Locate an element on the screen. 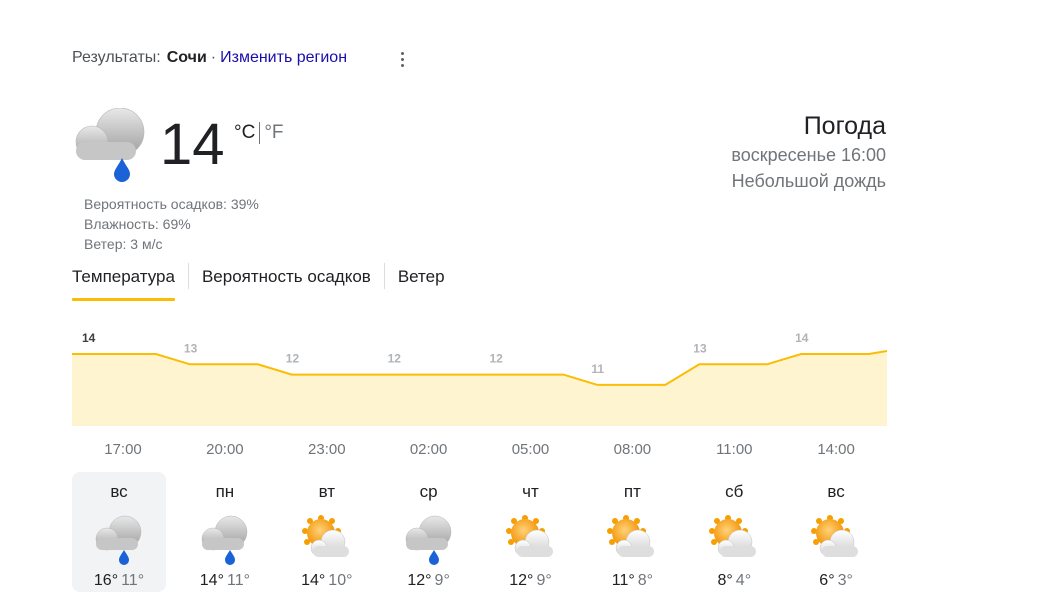 This screenshot has height=609, width=1052. day-high: 6° is located at coordinates (827, 580).